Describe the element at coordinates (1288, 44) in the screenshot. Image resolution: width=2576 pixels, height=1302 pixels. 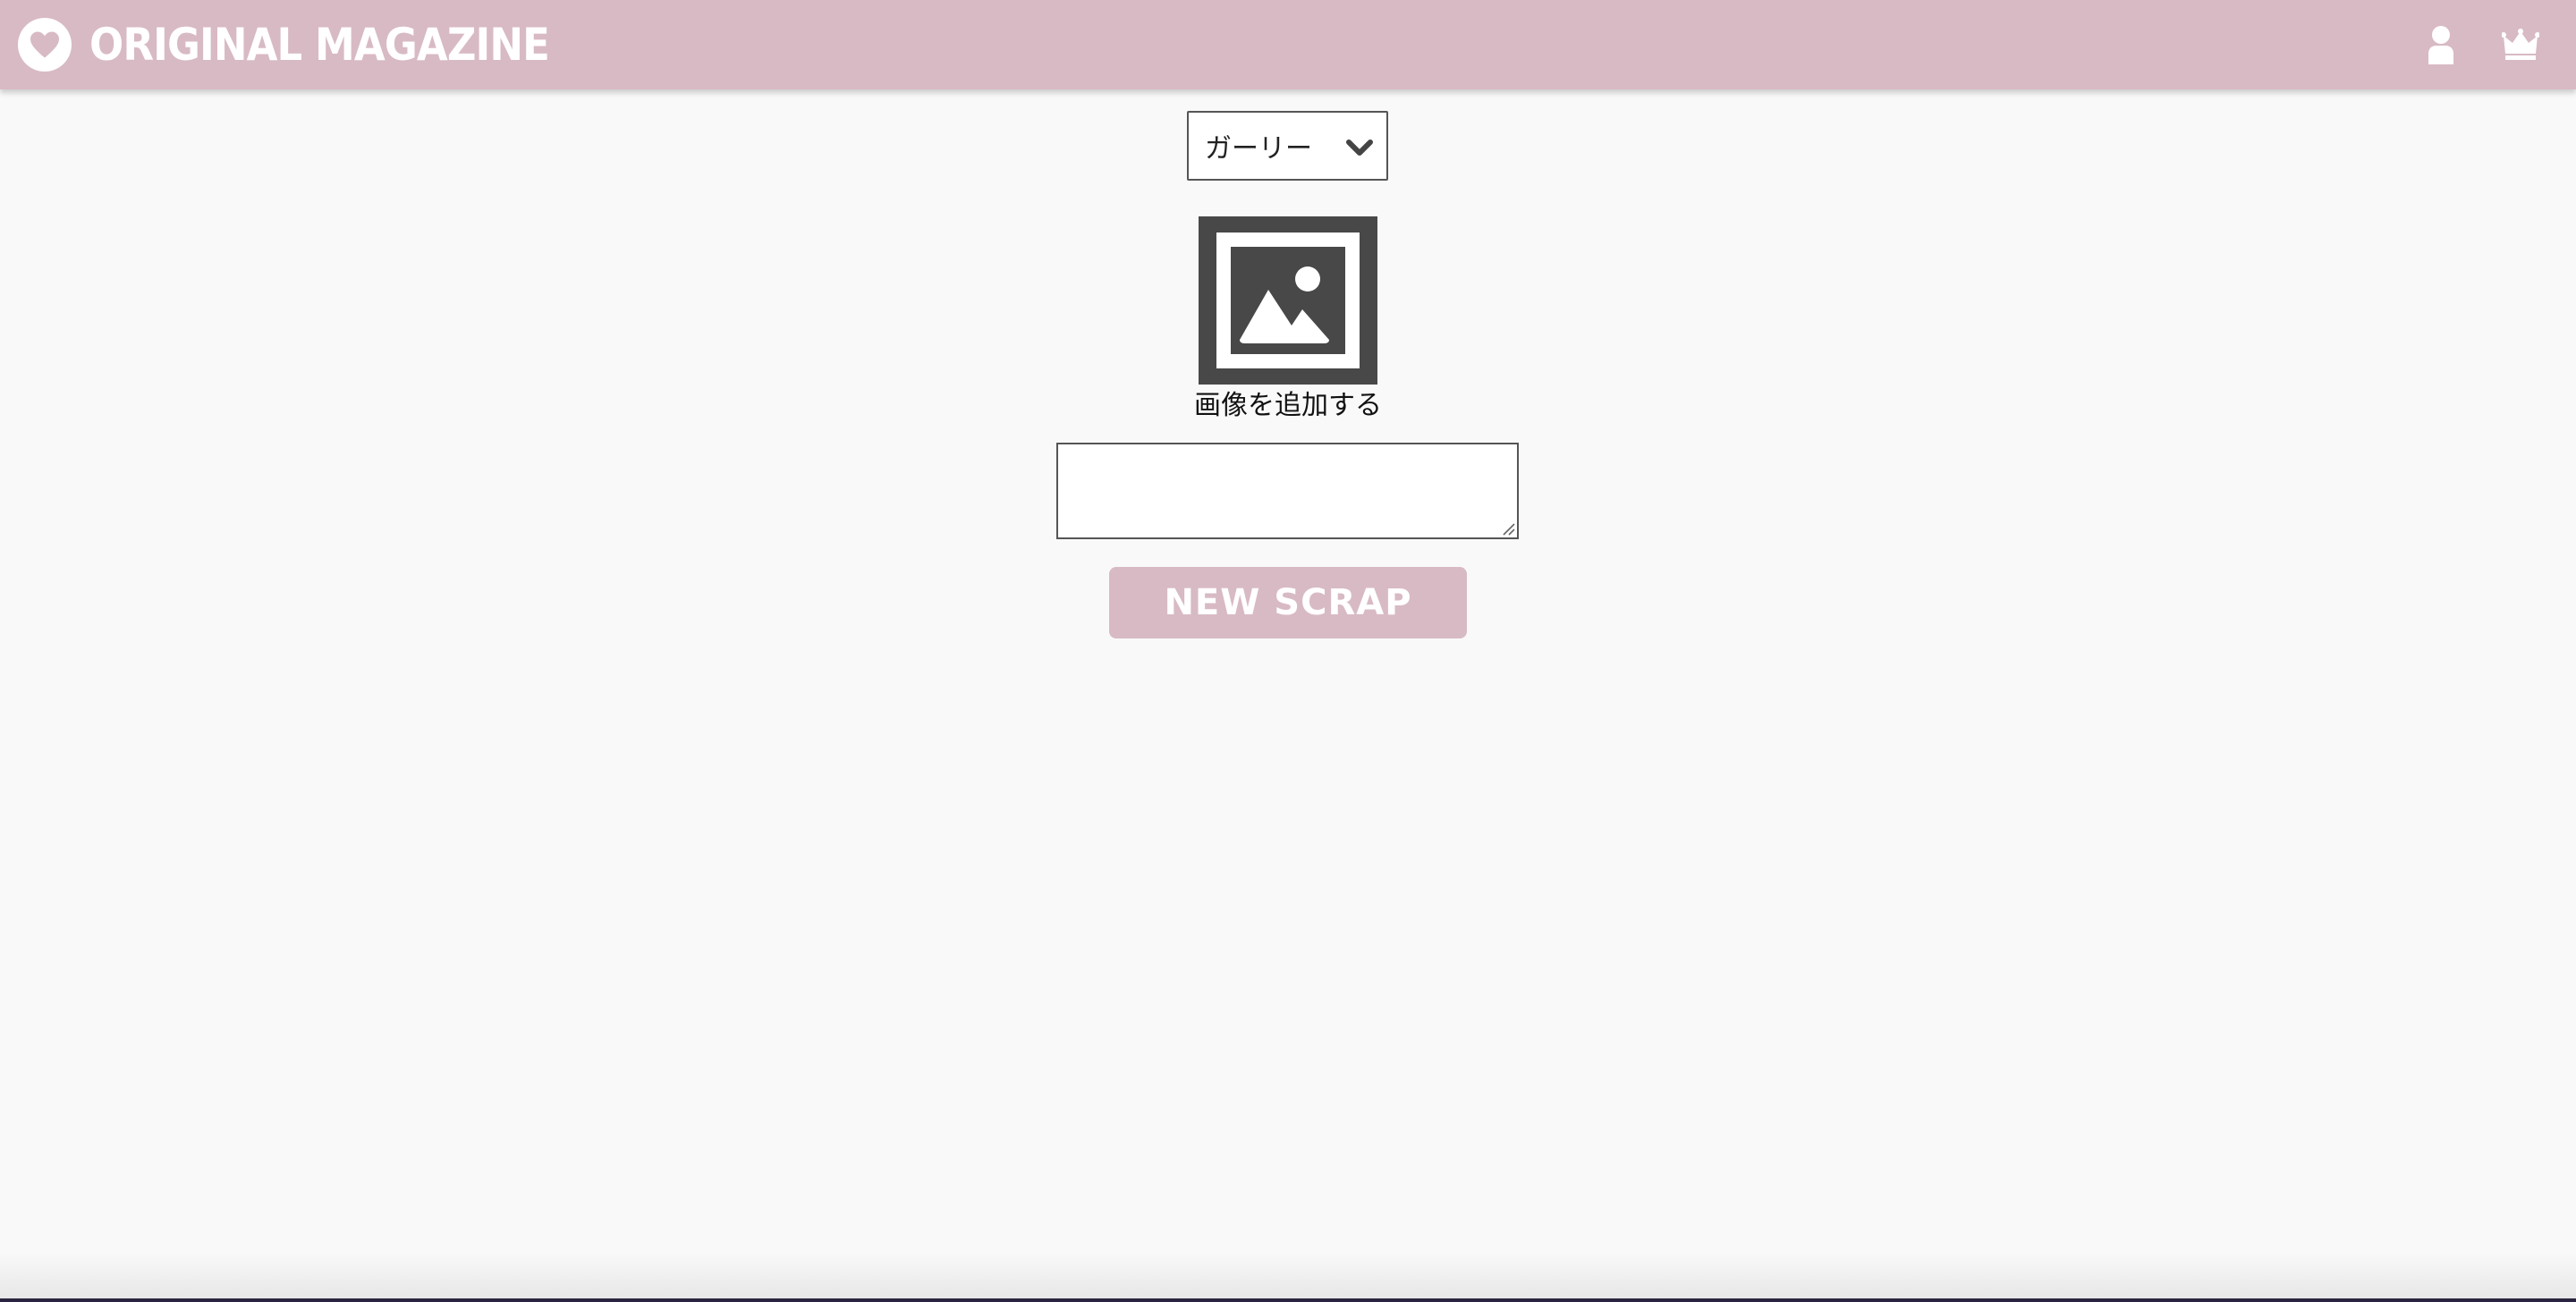
I see `app-header: ORIGINAL MAGAZINE` at that location.